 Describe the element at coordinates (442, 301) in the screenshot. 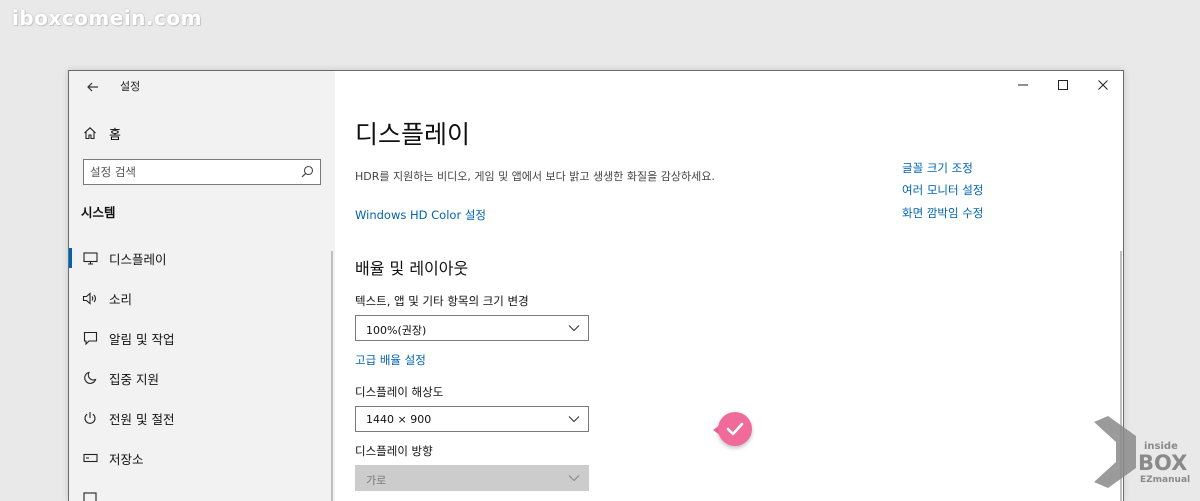

I see `text-size-label: 텍스트, 앱 및 기타 항목의 크기 변경` at that location.